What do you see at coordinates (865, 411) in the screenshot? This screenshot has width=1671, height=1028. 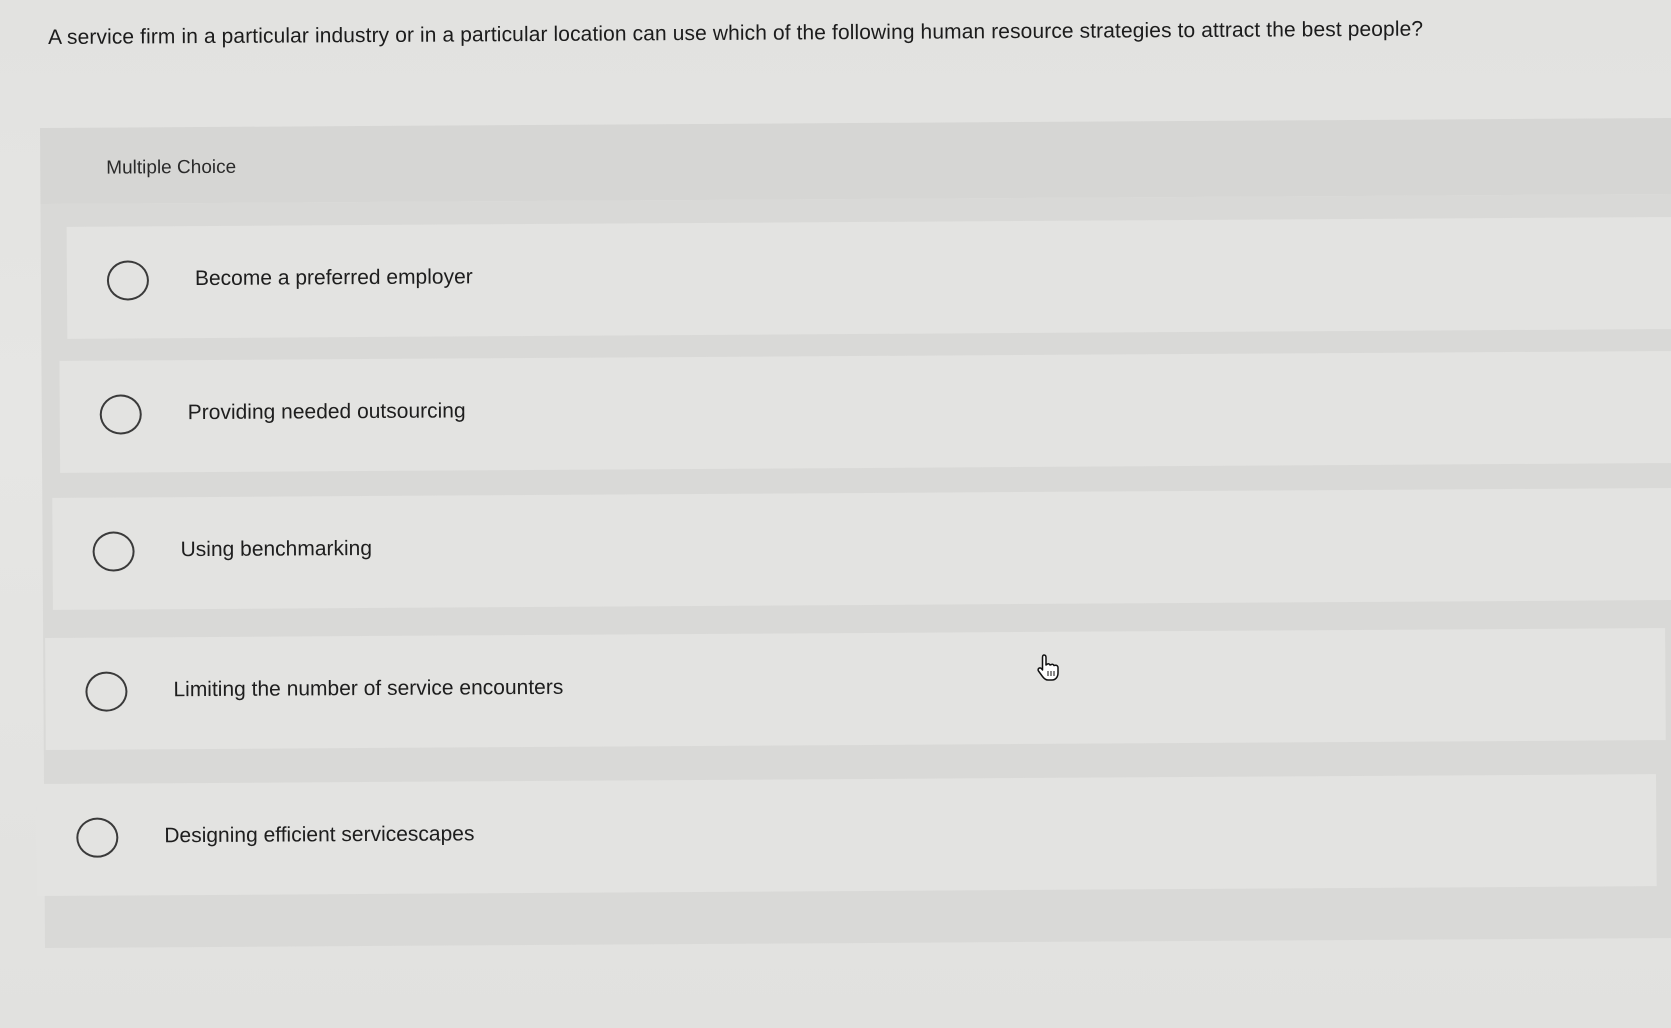 I see `option-providing-needed-outsourcing: Providing needed outsourcing` at bounding box center [865, 411].